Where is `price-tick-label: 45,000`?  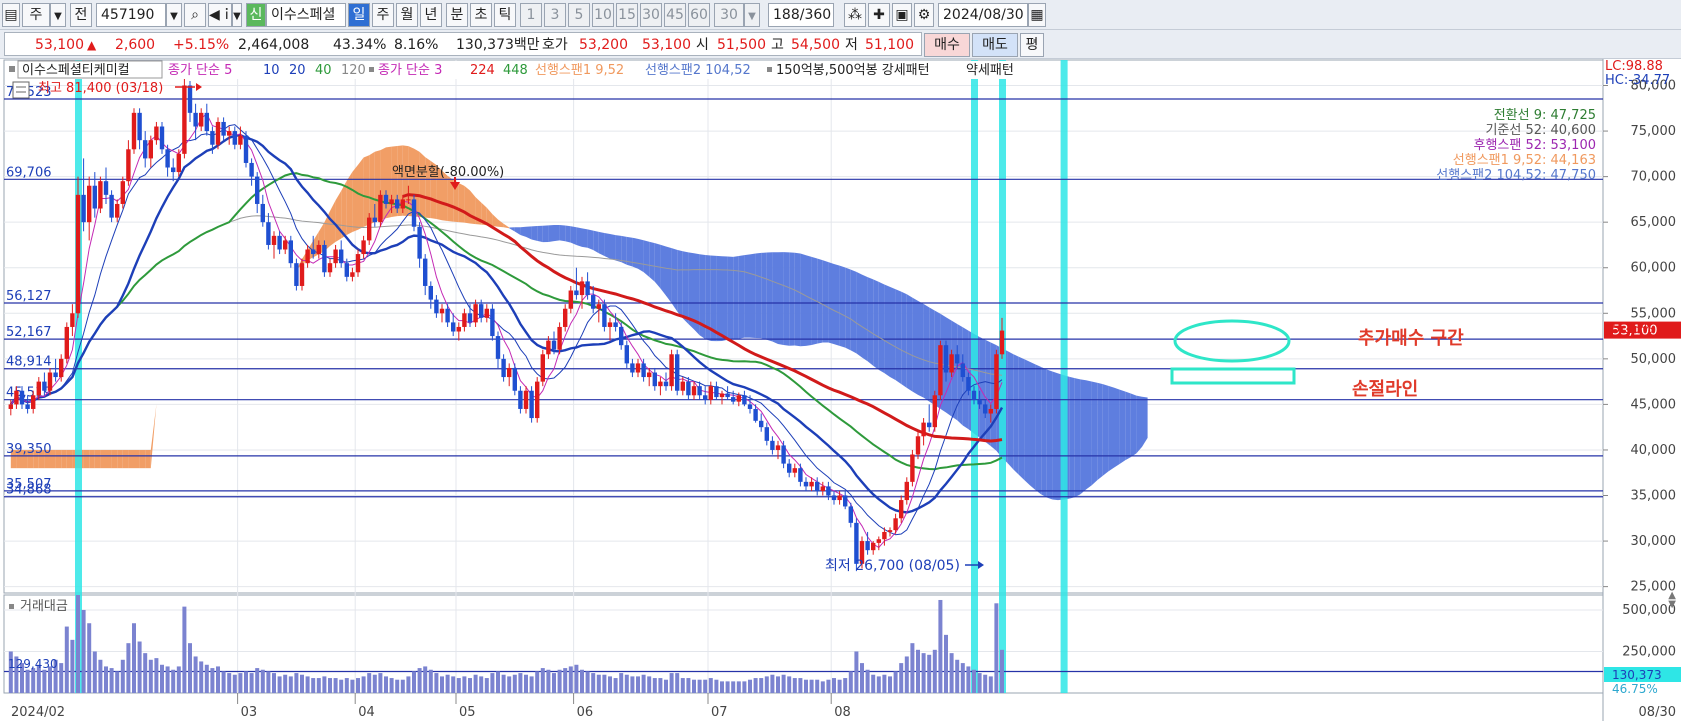
price-tick-label: 45,000 is located at coordinates (1654, 404).